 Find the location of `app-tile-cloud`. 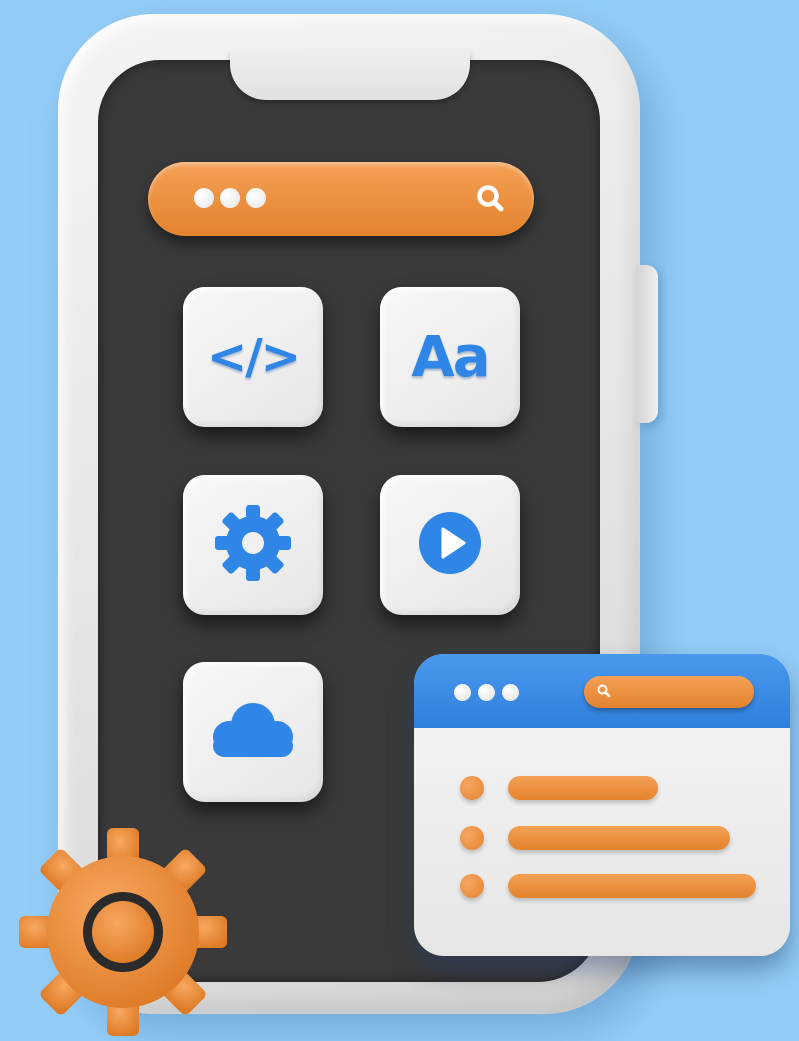

app-tile-cloud is located at coordinates (253, 732).